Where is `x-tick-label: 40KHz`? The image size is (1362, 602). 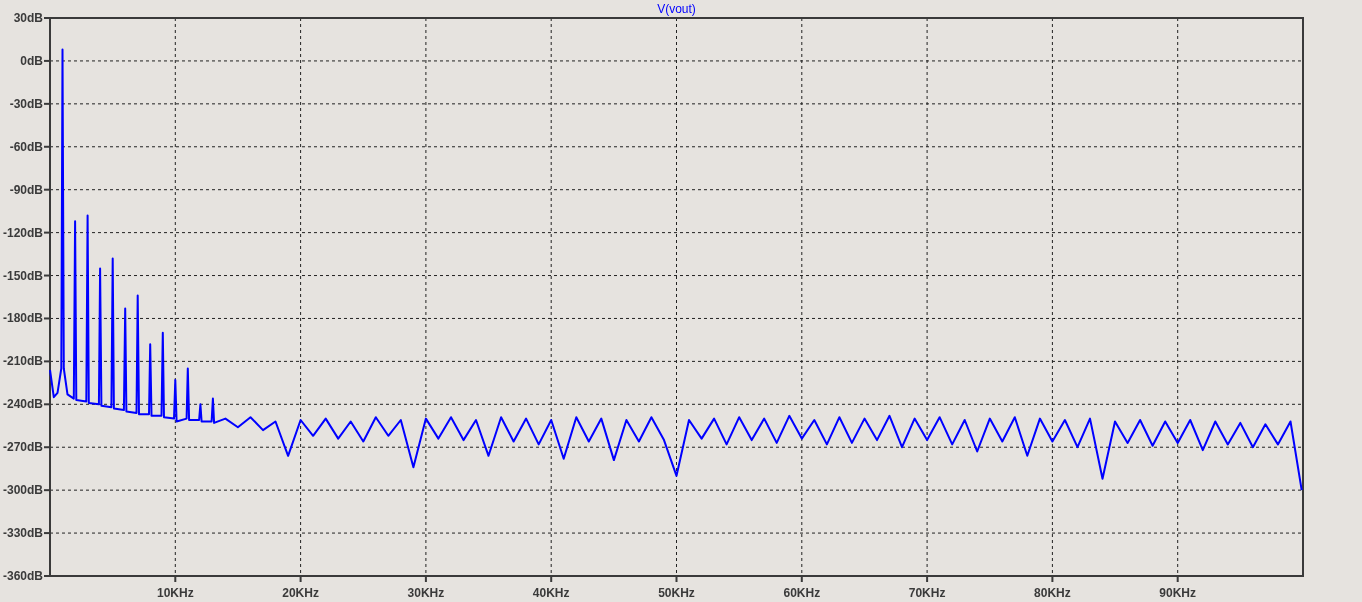
x-tick-label: 40KHz is located at coordinates (551, 593).